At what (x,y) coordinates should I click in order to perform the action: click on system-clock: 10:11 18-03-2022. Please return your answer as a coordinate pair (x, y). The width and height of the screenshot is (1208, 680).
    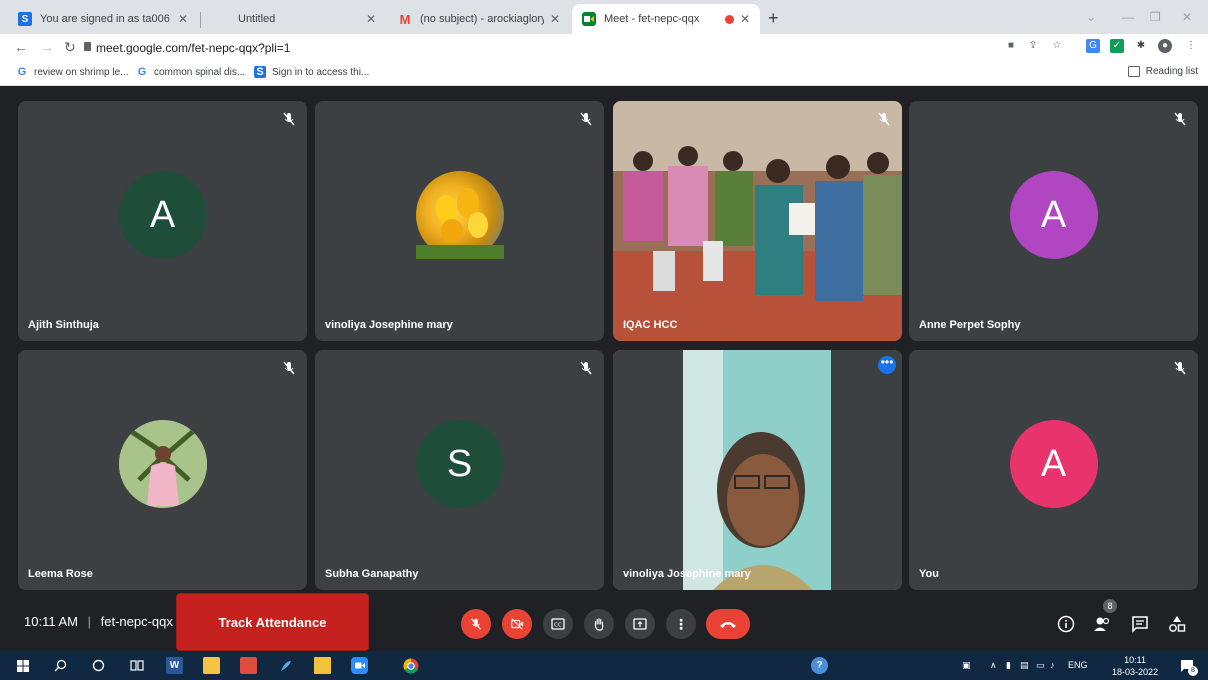
    Looking at the image, I should click on (1135, 666).